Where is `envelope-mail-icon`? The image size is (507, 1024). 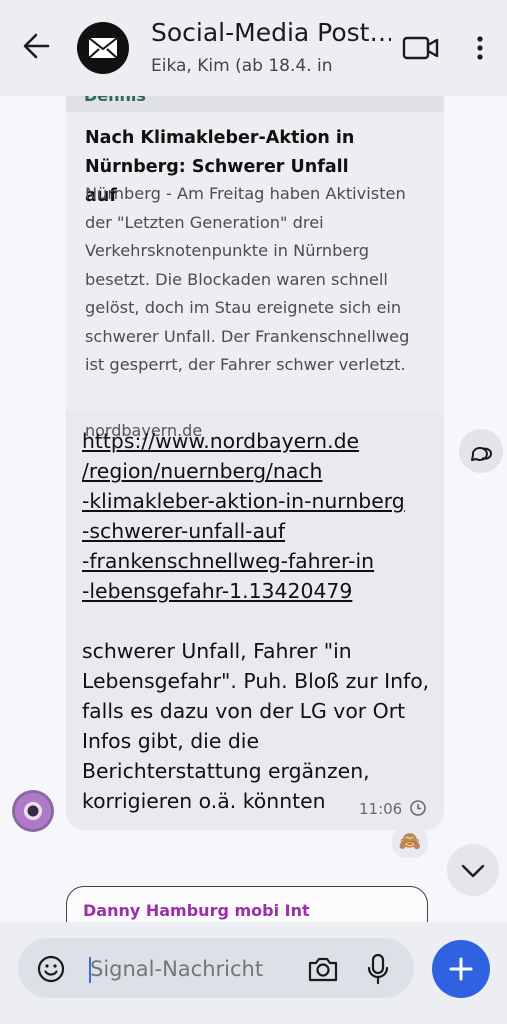 envelope-mail-icon is located at coordinates (103, 48).